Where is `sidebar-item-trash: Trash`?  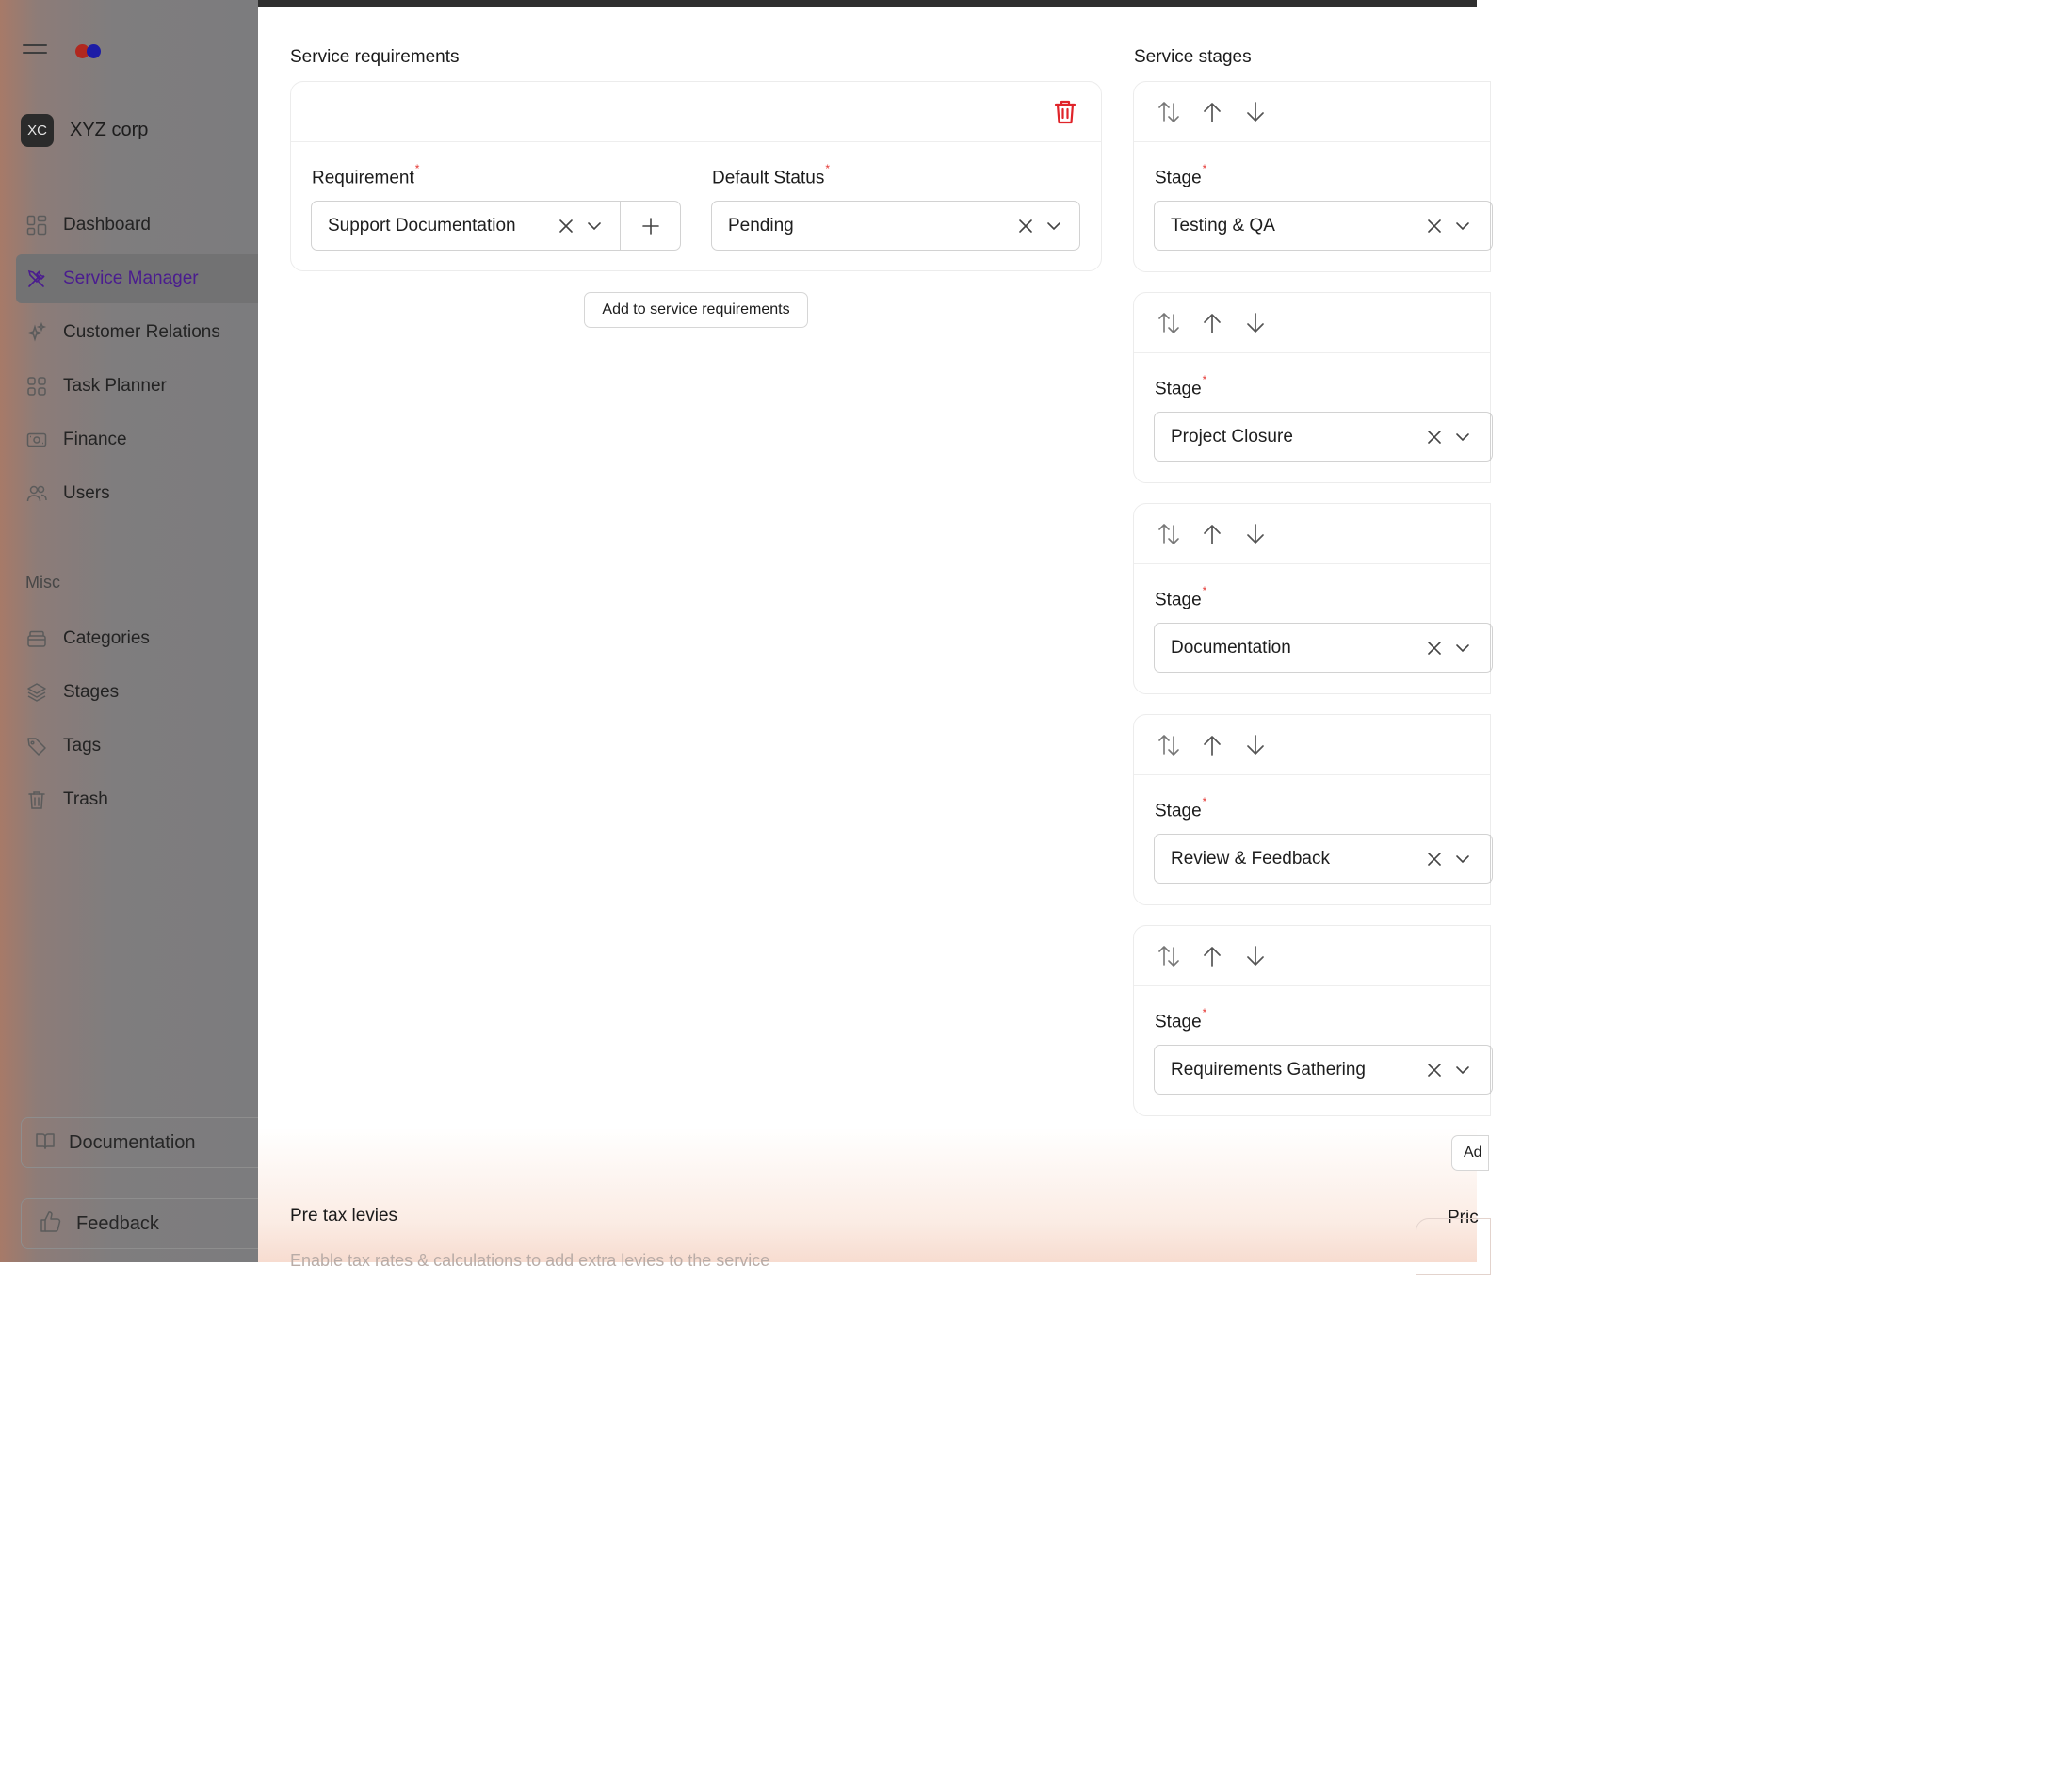 sidebar-item-trash: Trash is located at coordinates (137, 799).